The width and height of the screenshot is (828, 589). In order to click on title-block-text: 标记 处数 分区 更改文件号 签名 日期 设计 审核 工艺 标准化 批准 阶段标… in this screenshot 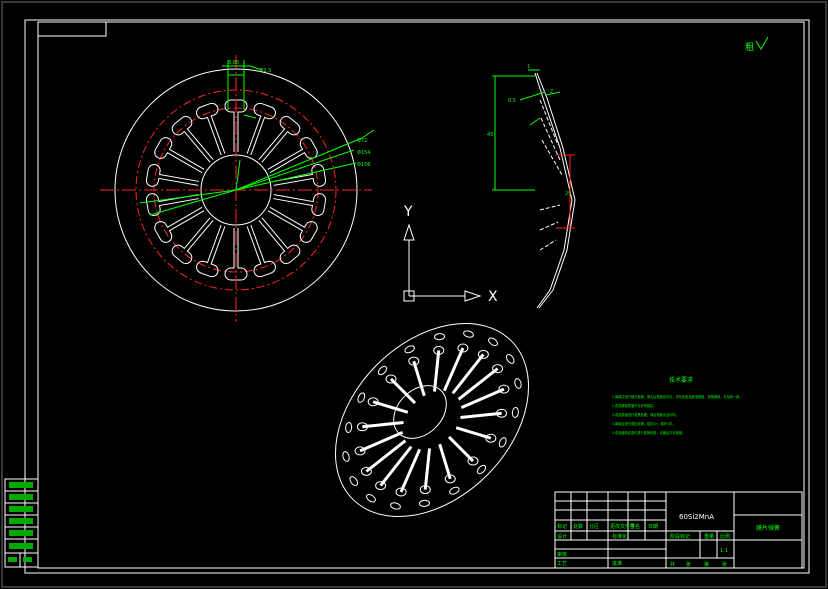, I will do `click(643, 545)`.